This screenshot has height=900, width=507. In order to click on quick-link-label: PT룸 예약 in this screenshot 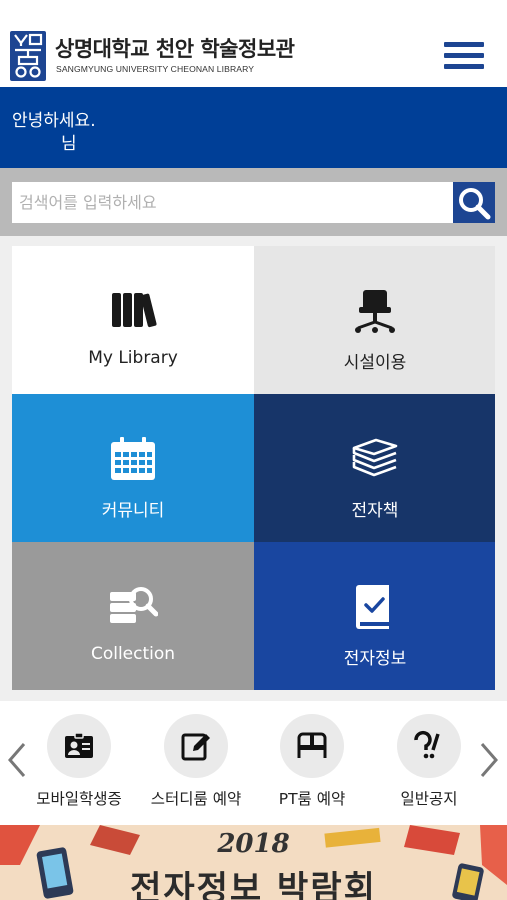, I will do `click(312, 799)`.